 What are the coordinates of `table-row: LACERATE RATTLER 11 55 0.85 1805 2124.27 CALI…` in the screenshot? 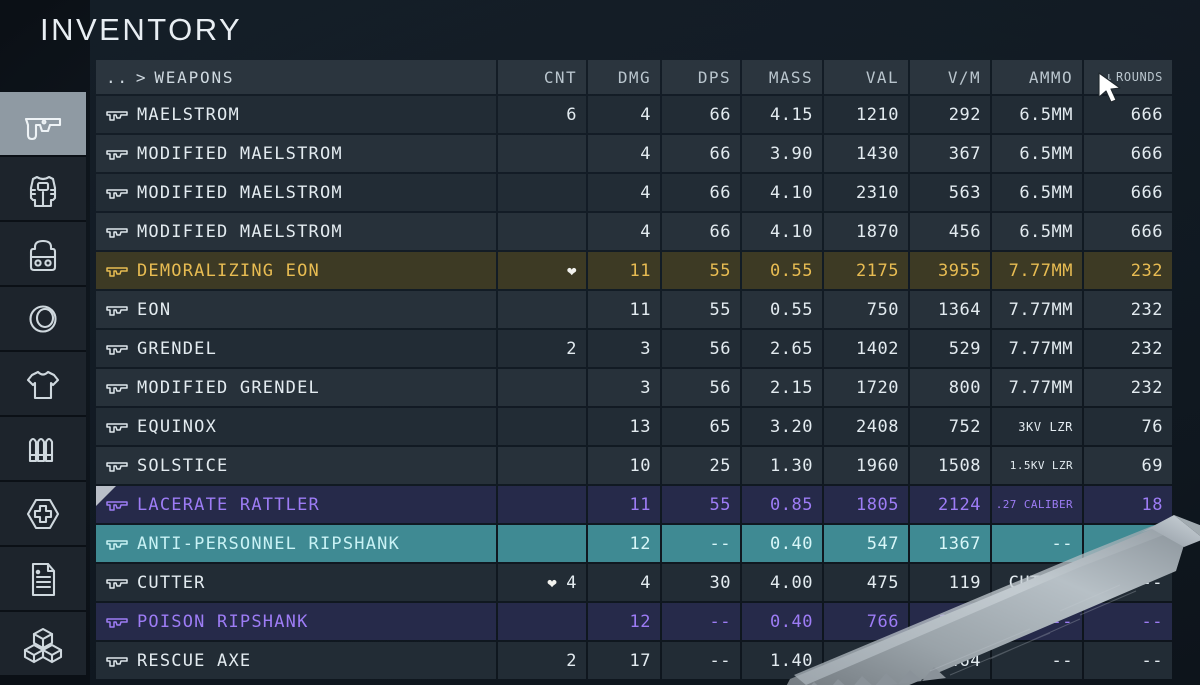 It's located at (642, 504).